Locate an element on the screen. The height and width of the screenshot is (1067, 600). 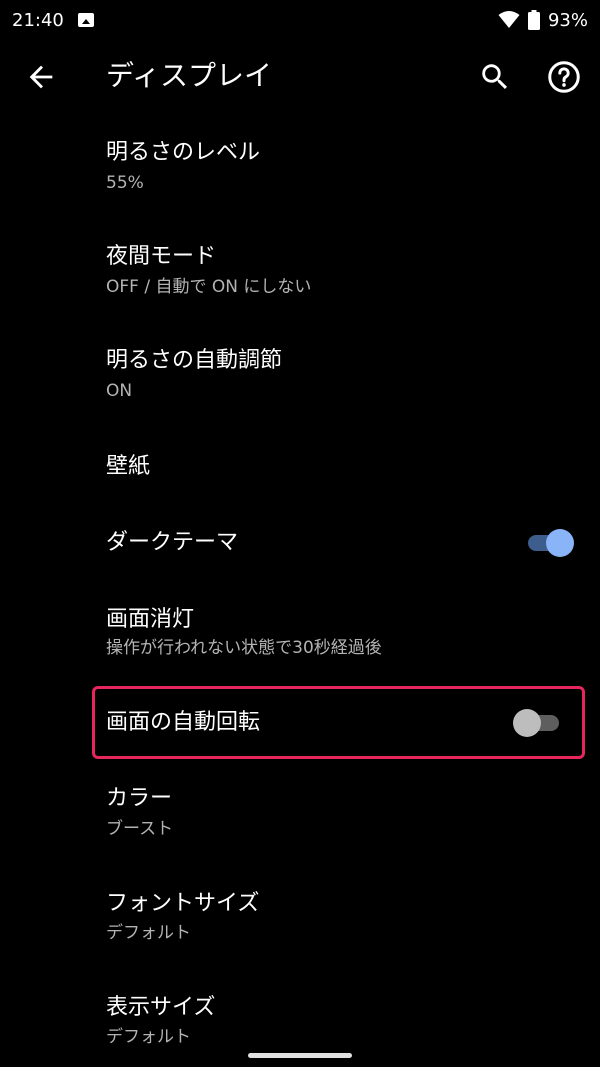
page-title: ディスプレイ is located at coordinates (189, 75).